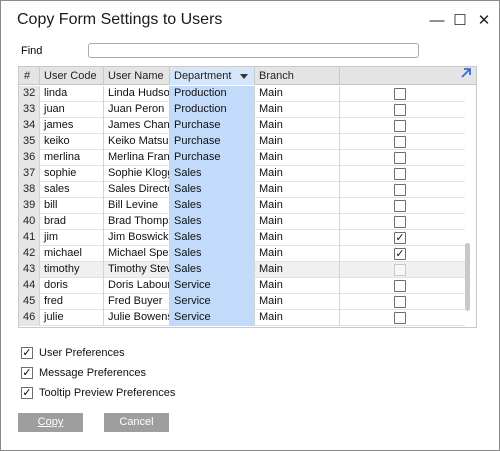  Describe the element at coordinates (137, 76) in the screenshot. I see `column-header-user-name: User Name` at that location.